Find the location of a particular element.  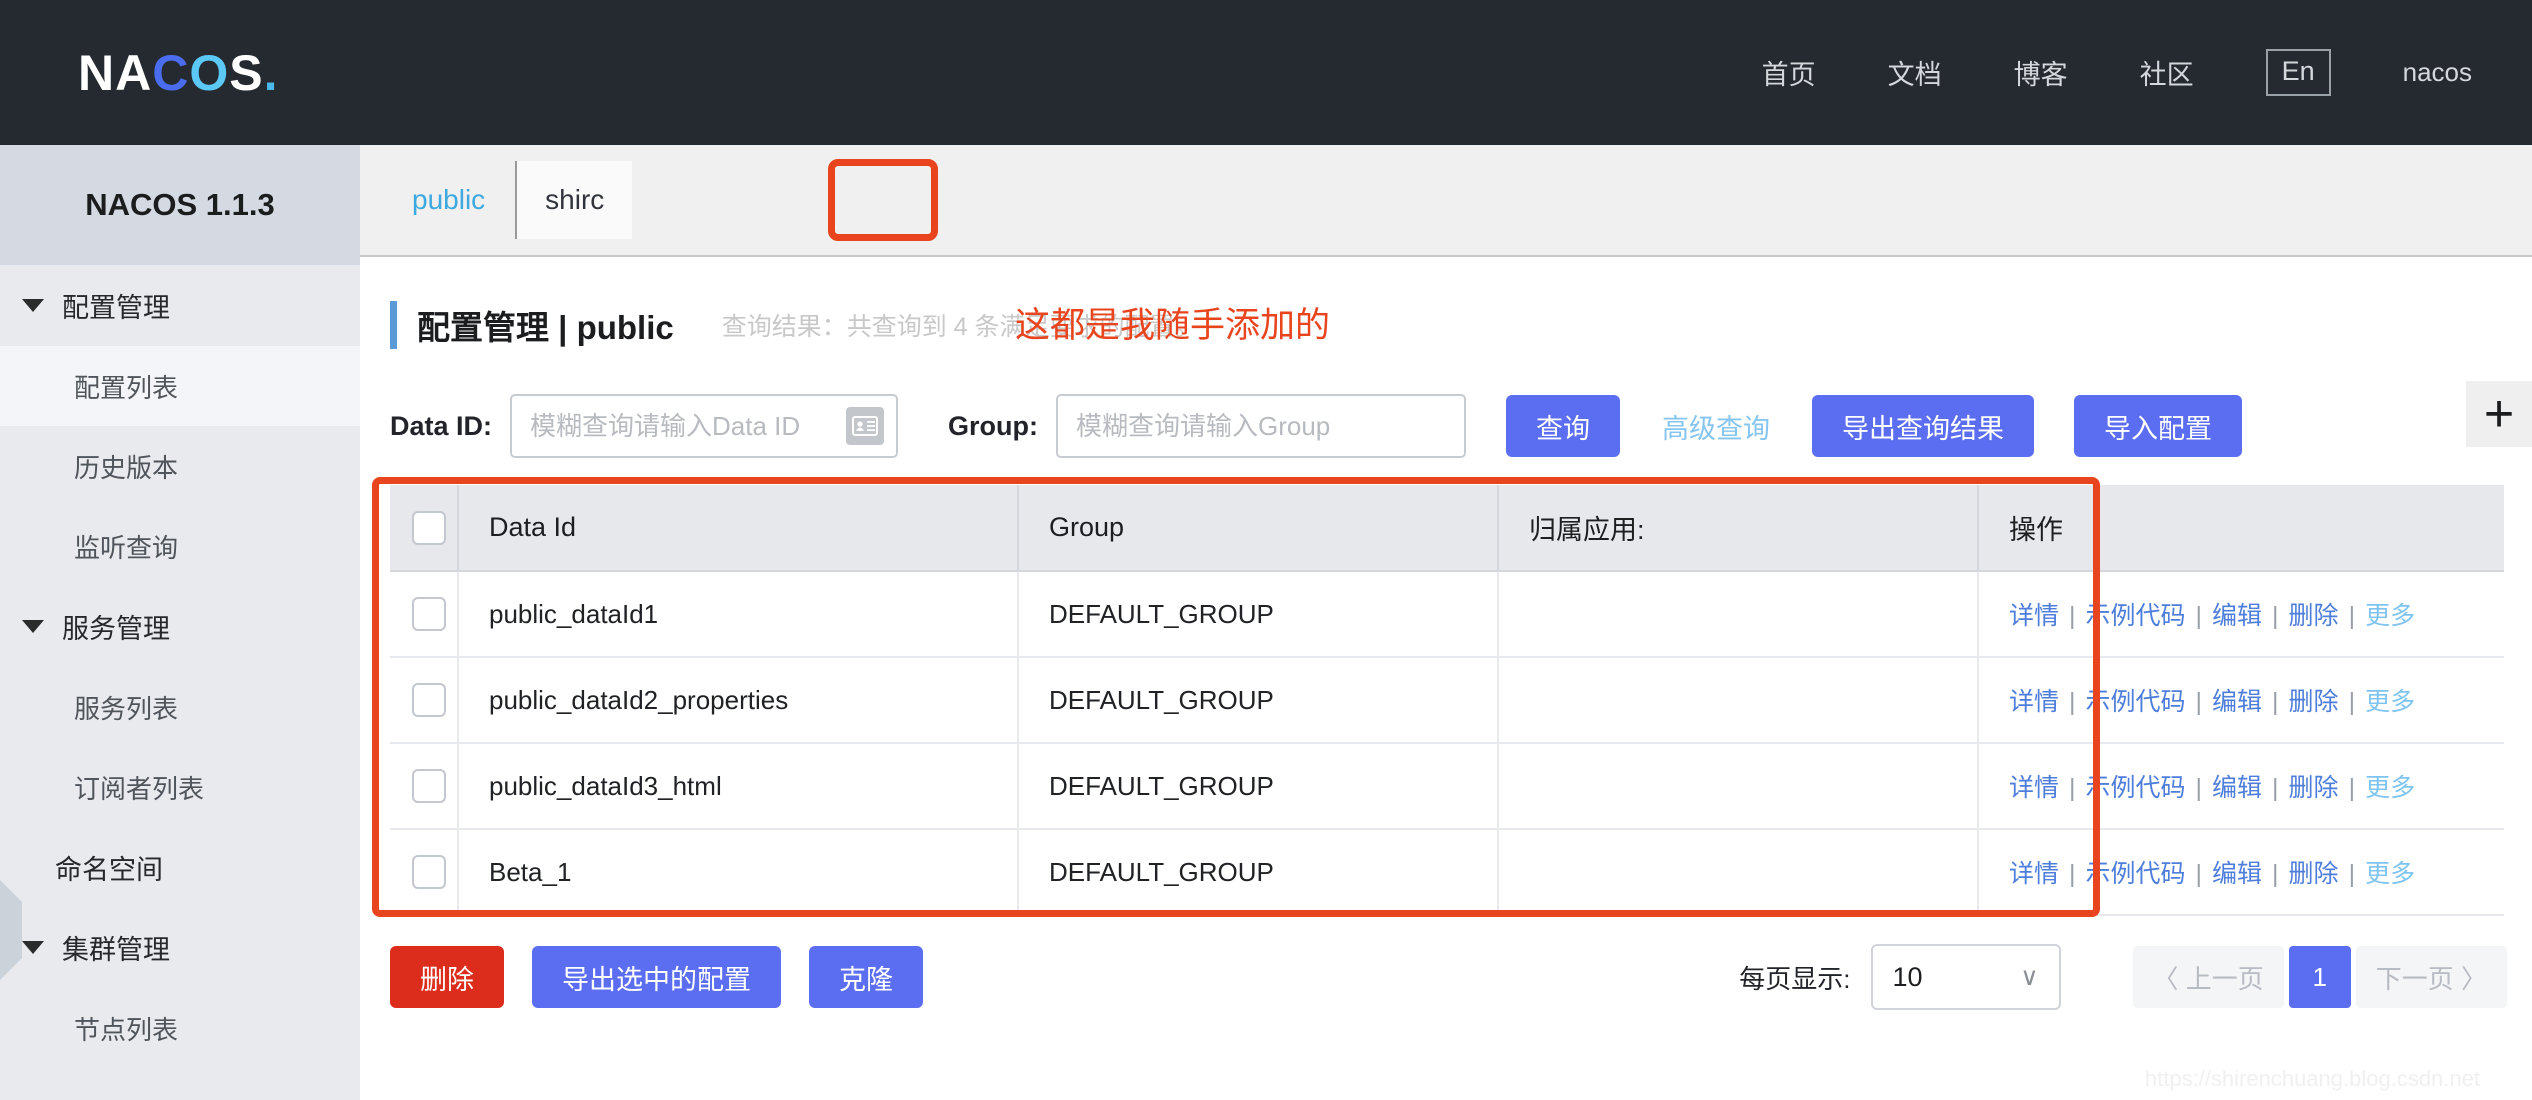

group-input is located at coordinates (1261, 426).